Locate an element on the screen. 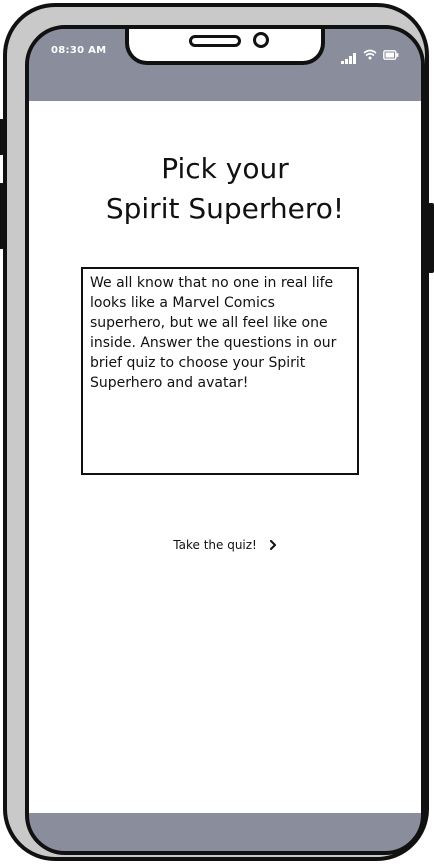 The width and height of the screenshot is (434, 867). speaker-grille is located at coordinates (215, 41).